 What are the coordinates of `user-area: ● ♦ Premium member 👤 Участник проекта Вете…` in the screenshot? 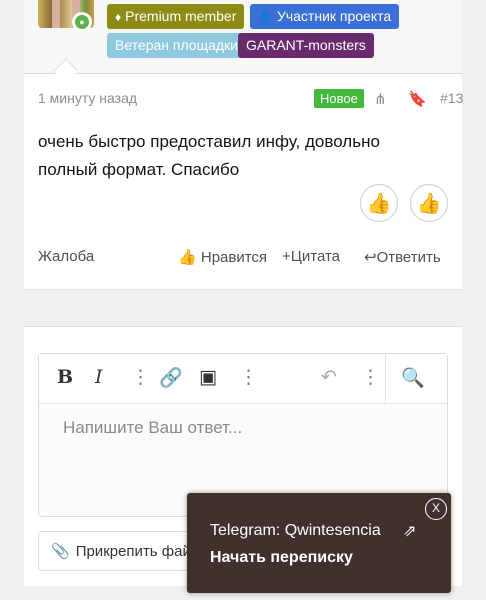 It's located at (243, 37).